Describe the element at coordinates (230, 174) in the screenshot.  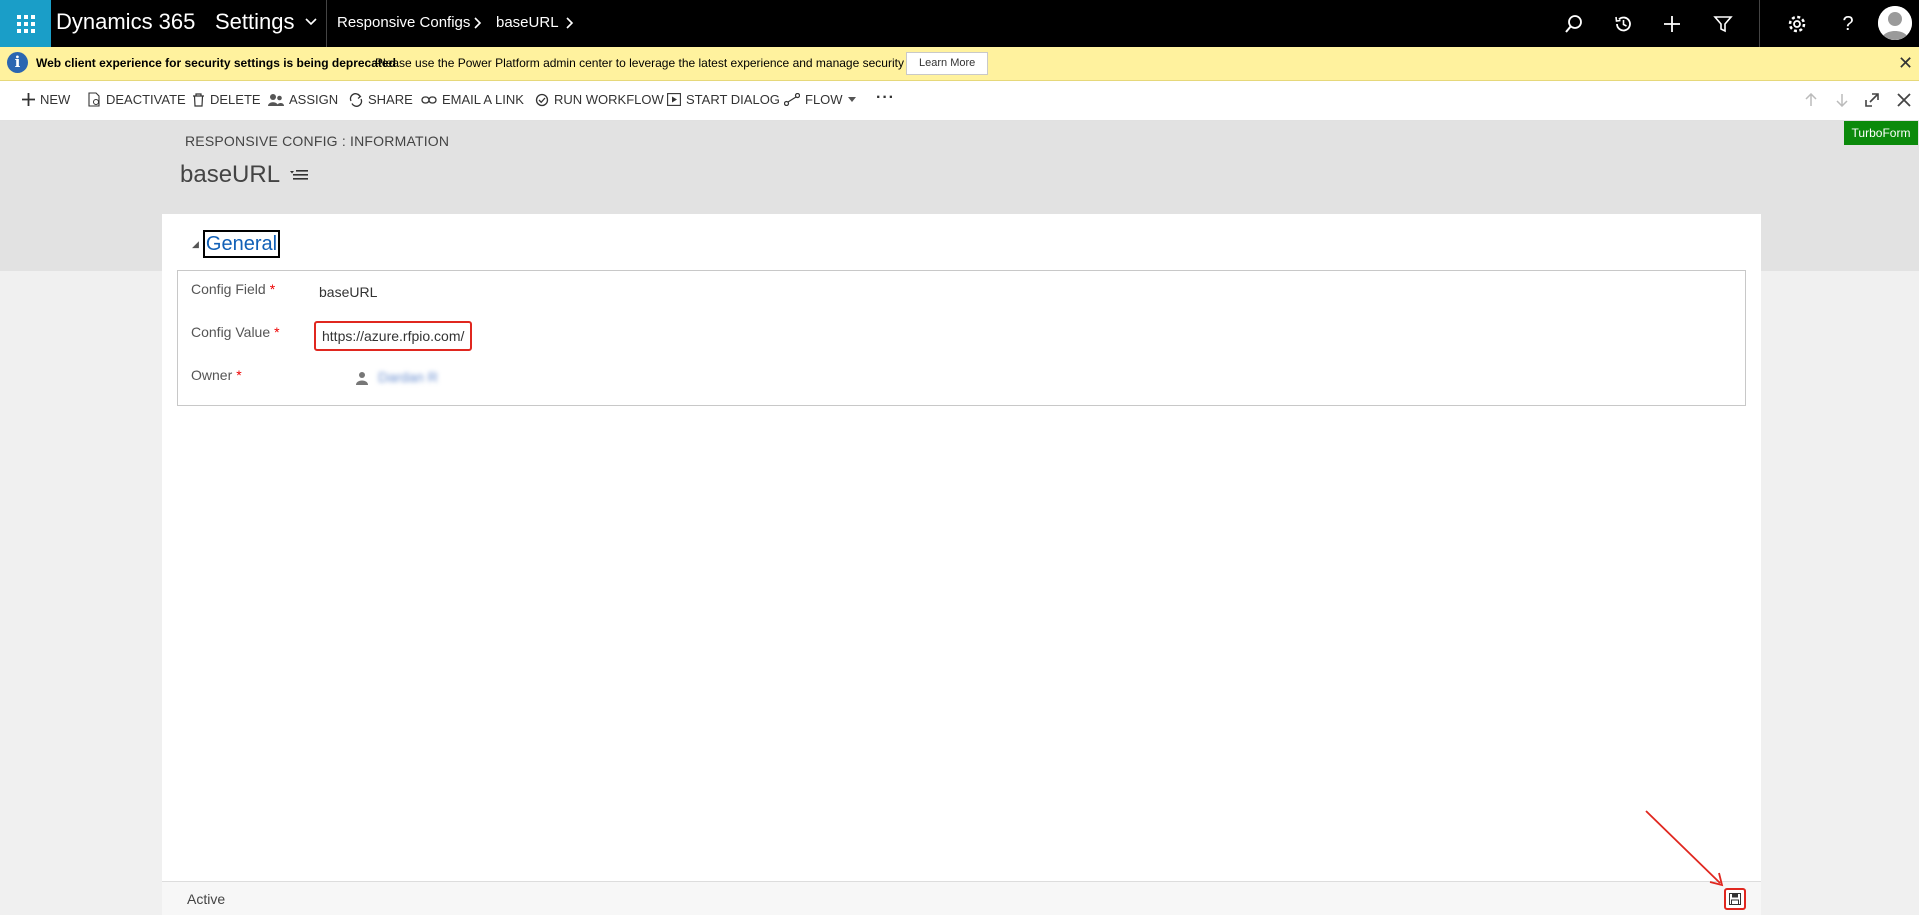
I see `record-title-text: baseURL` at that location.